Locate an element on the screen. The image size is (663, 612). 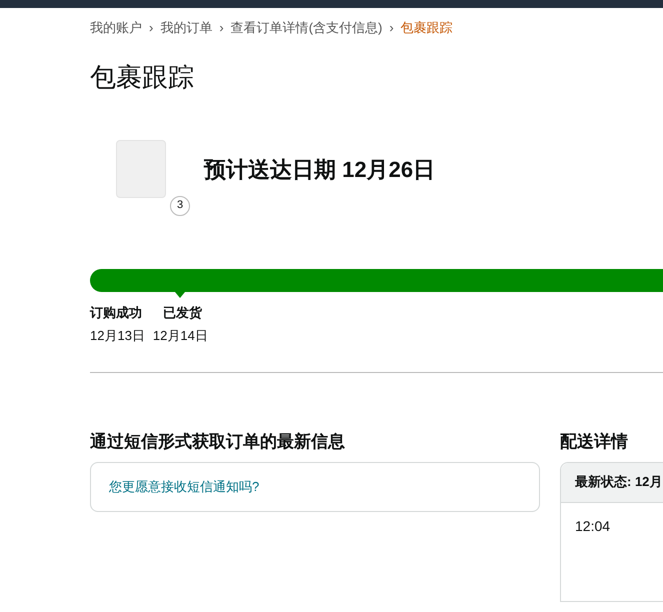
milestone-label: 已发货 is located at coordinates (182, 313).